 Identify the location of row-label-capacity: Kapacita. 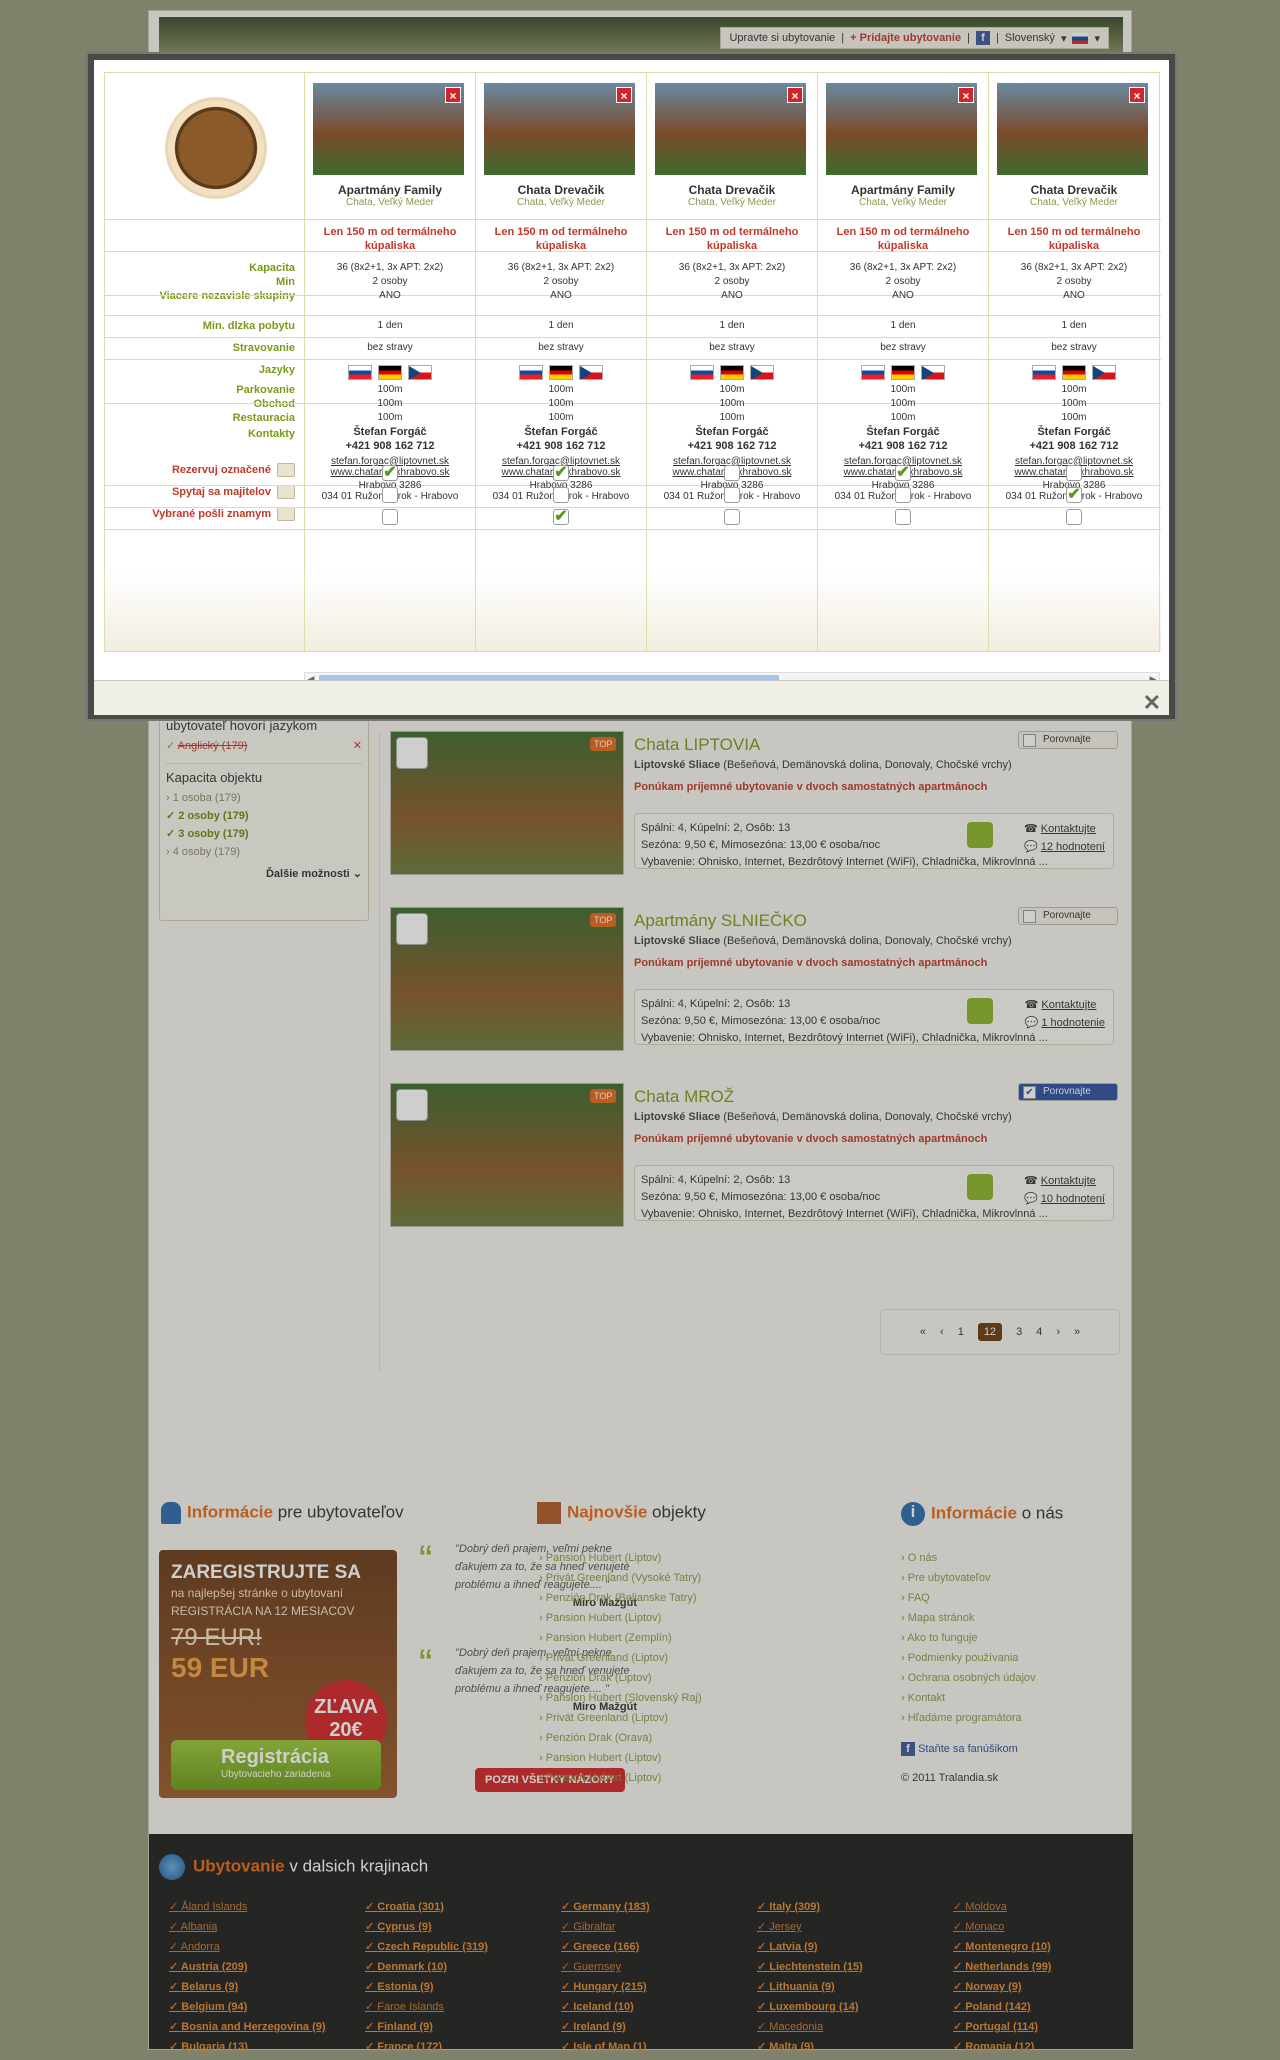
(272, 268).